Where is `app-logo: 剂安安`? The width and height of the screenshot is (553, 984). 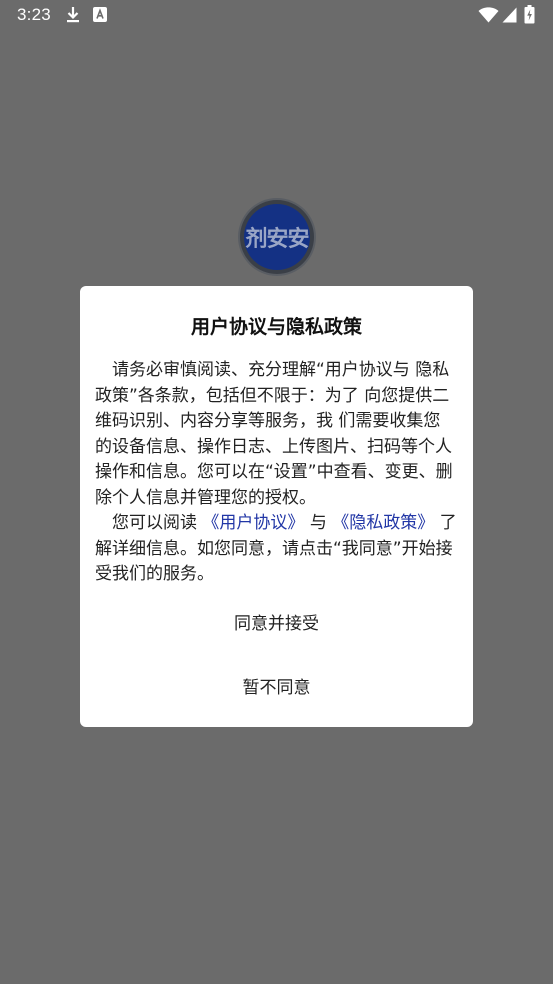 app-logo: 剂安安 is located at coordinates (277, 237).